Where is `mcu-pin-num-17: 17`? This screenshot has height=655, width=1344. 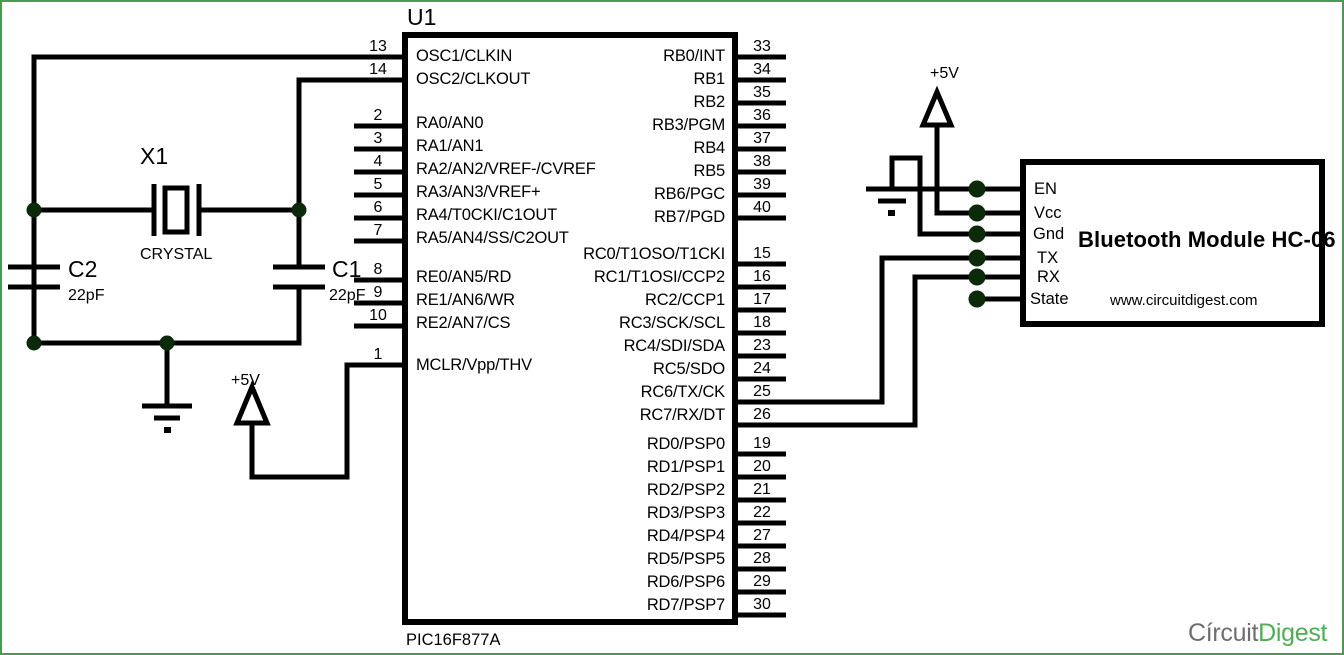
mcu-pin-num-17: 17 is located at coordinates (762, 299).